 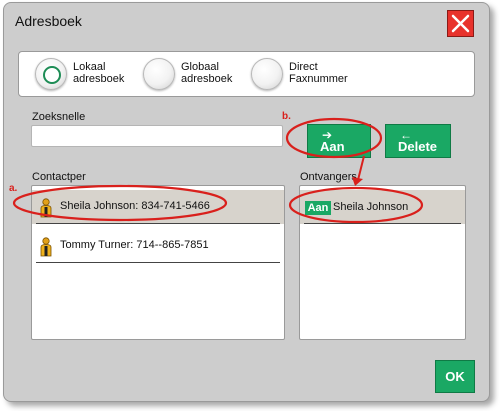 I want to click on recipients-label: Ontvangers, so click(x=328, y=177).